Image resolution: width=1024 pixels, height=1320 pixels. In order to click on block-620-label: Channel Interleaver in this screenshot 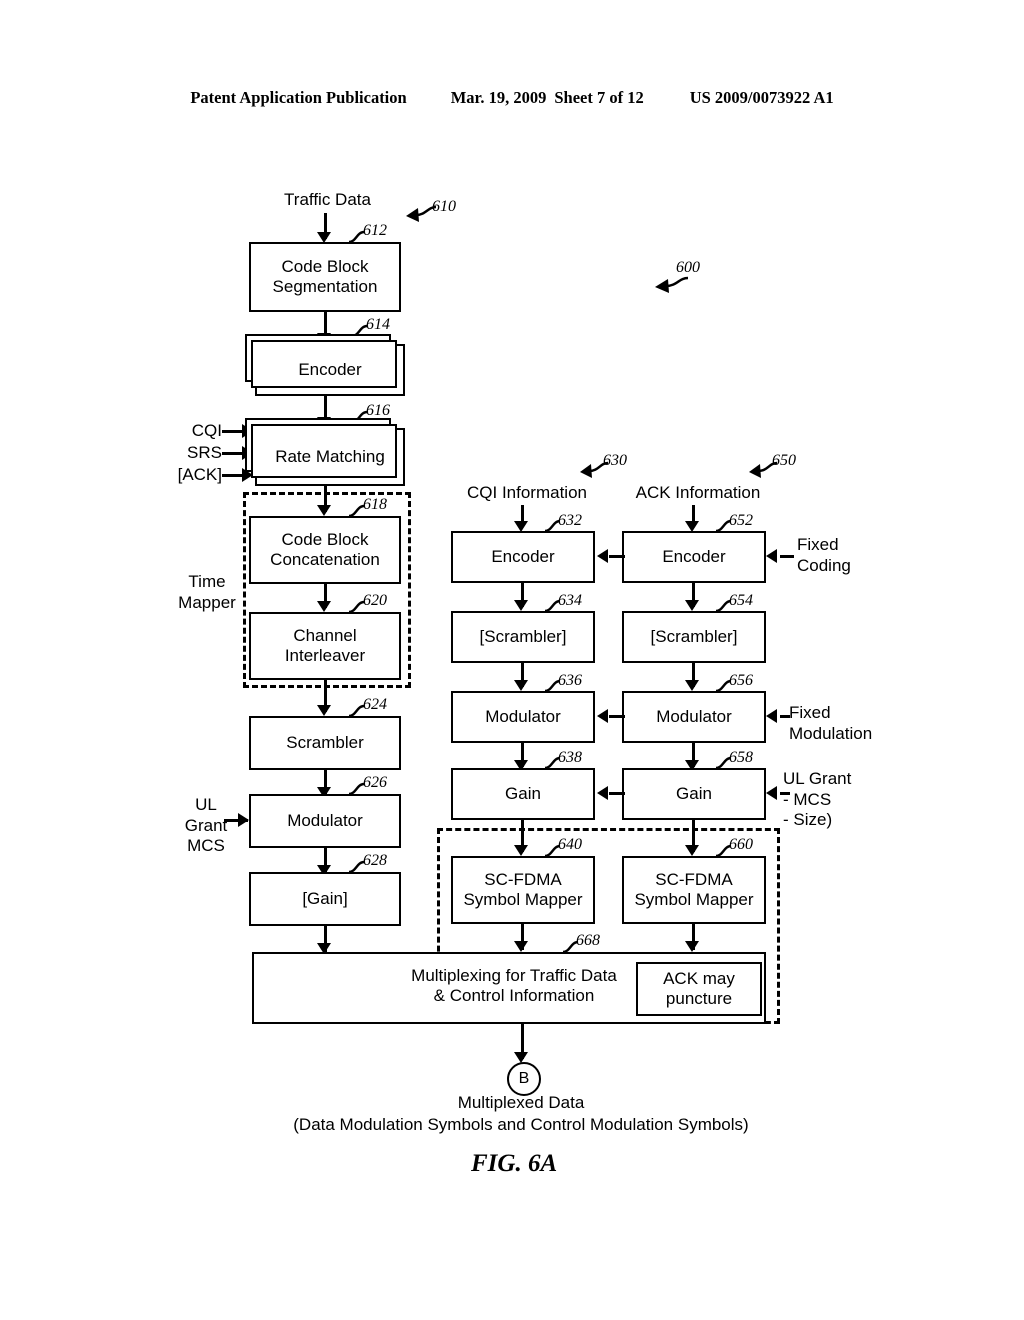, I will do `click(325, 645)`.